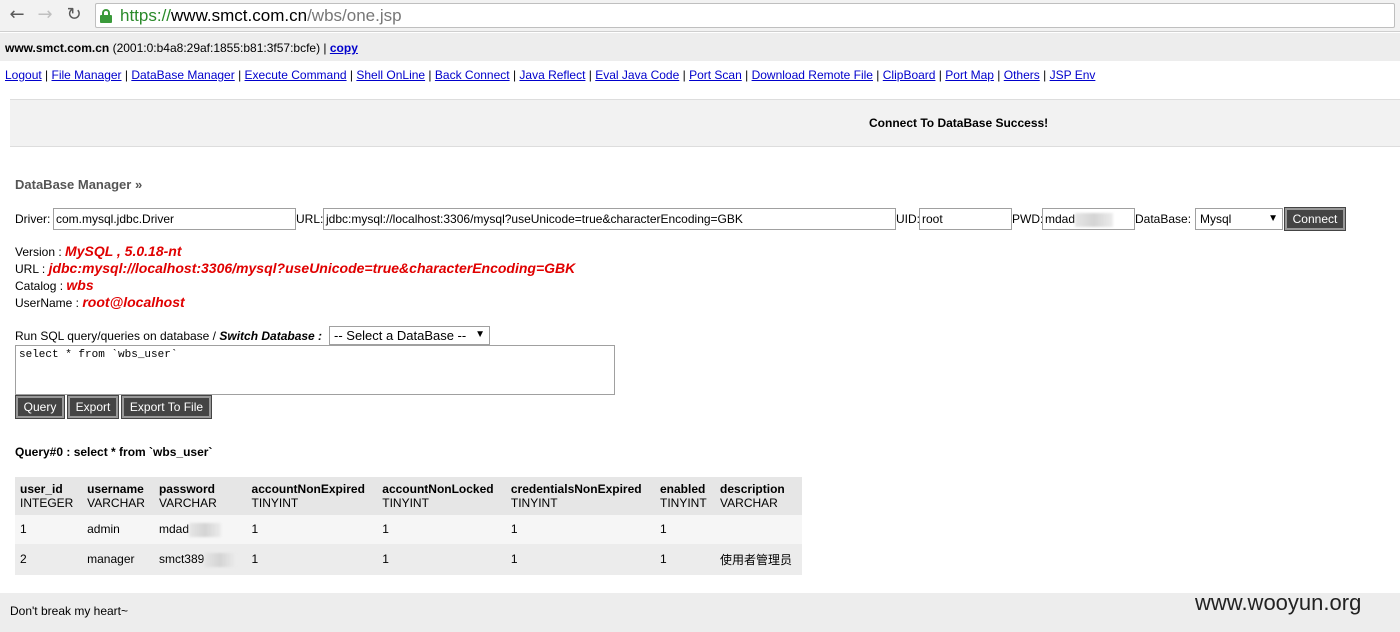 This screenshot has width=1400, height=632. Describe the element at coordinates (705, 123) in the screenshot. I see `success-banner: Connect To DataBase Success!` at that location.